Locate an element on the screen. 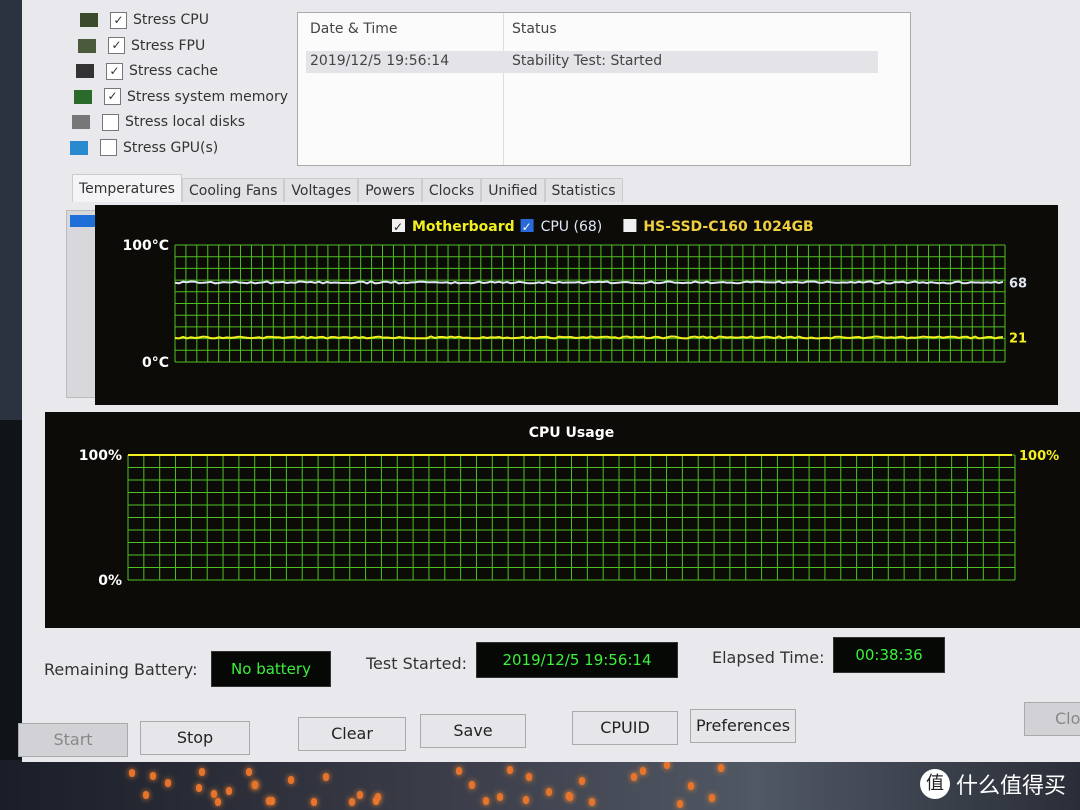 This screenshot has height=810, width=1080. memory-module-icon is located at coordinates (83, 97).